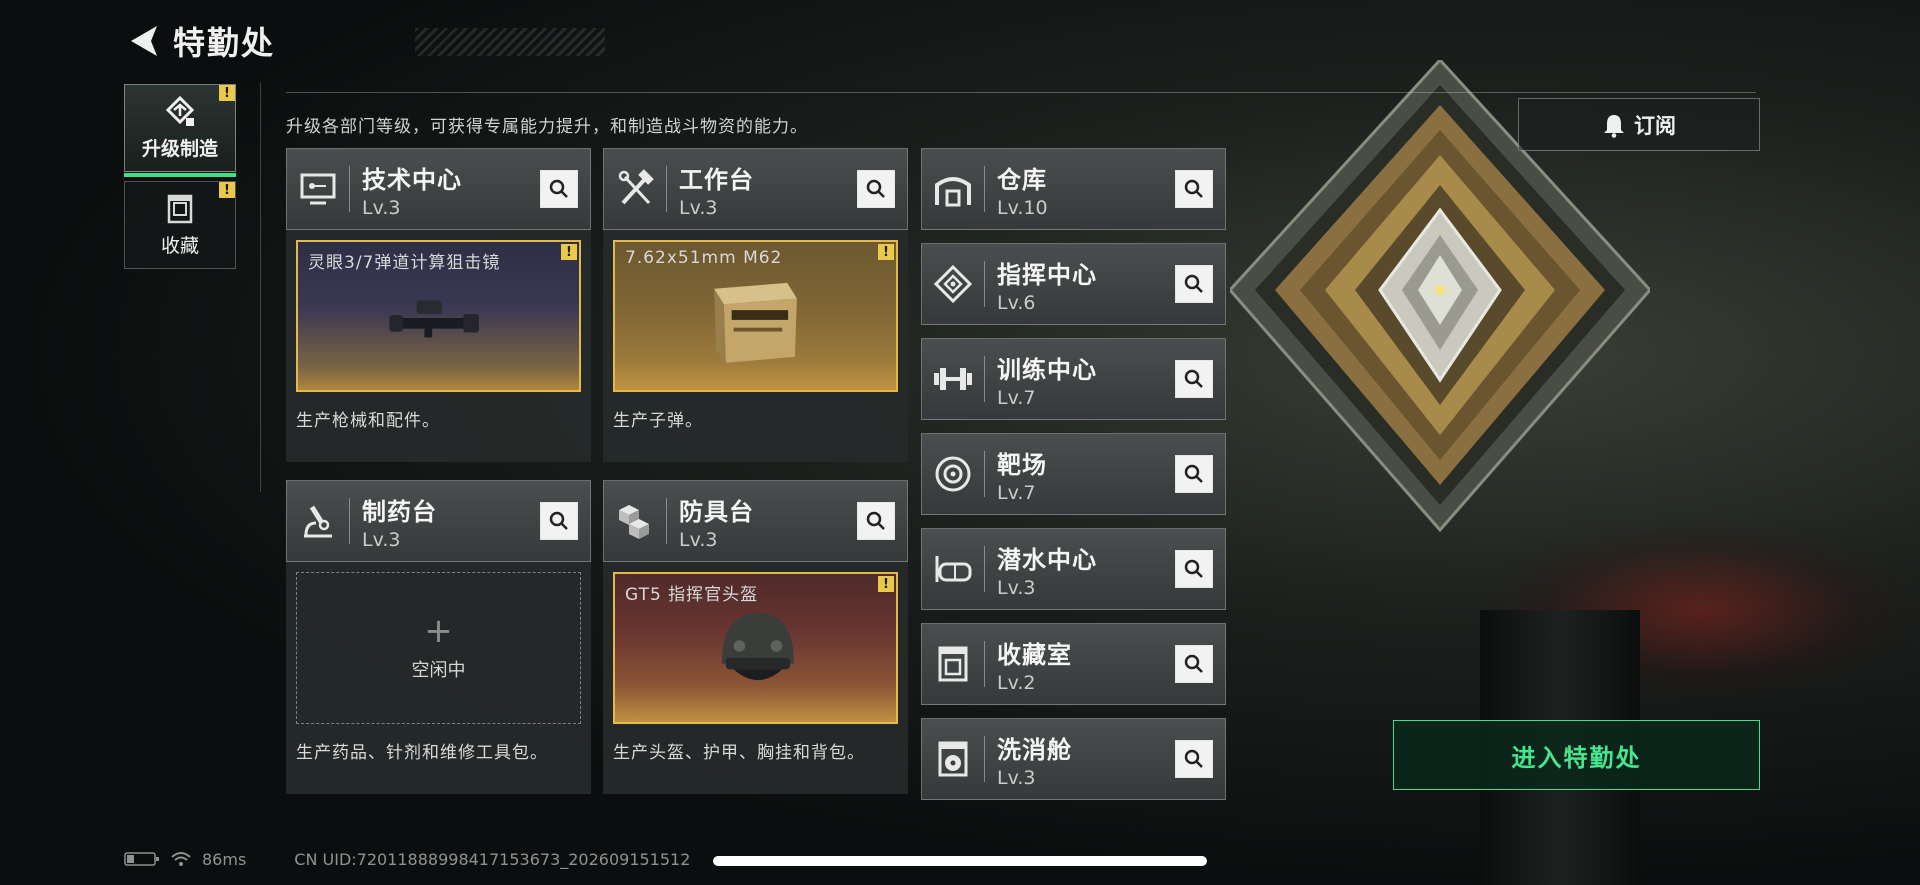  I want to click on side-nav: ! 升级制造 ! 收藏, so click(181, 181).